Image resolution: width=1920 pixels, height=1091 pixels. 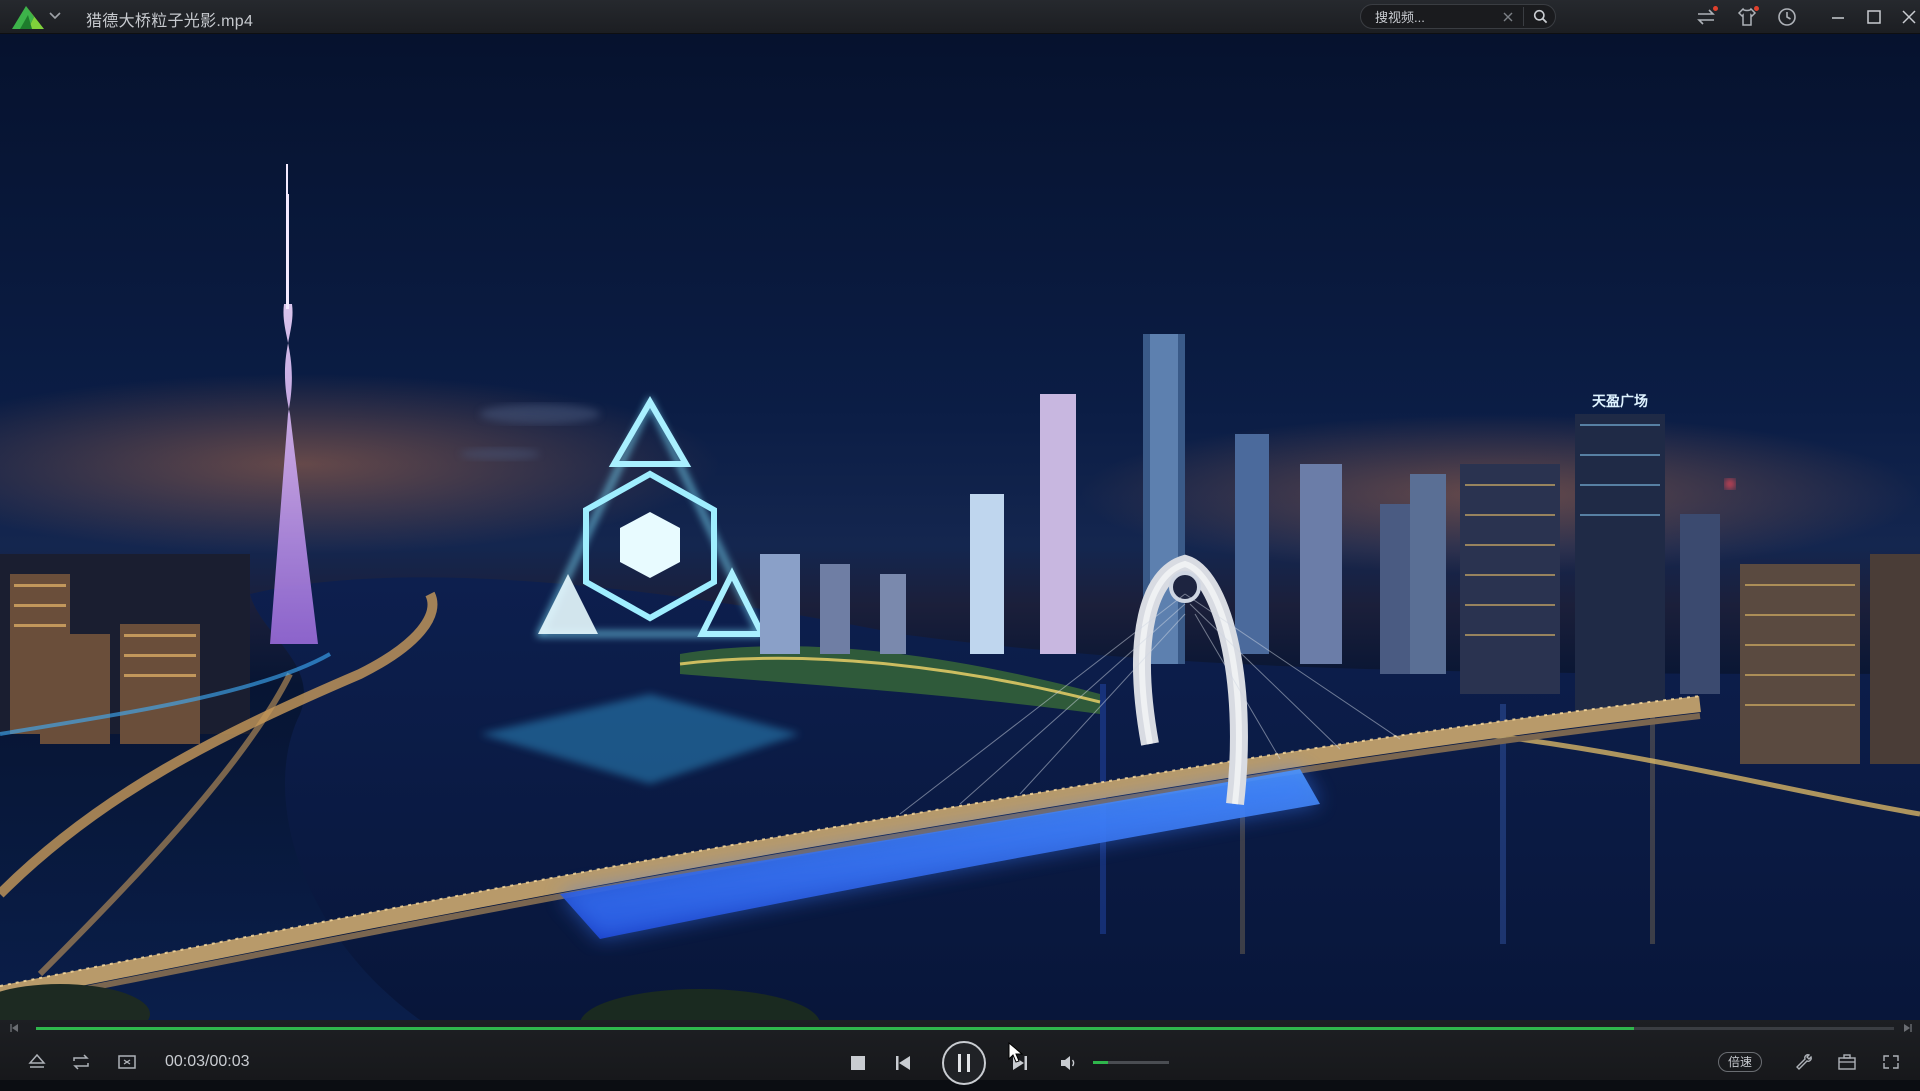 I want to click on stop-icon, so click(x=858, y=1065).